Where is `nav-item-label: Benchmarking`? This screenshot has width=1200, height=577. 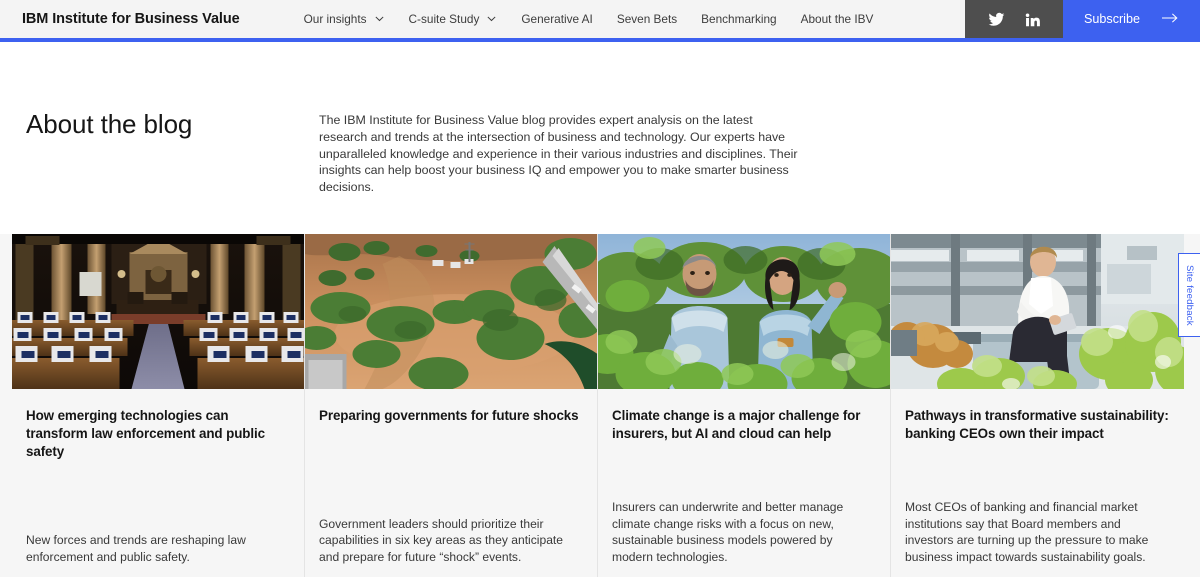 nav-item-label: Benchmarking is located at coordinates (739, 19).